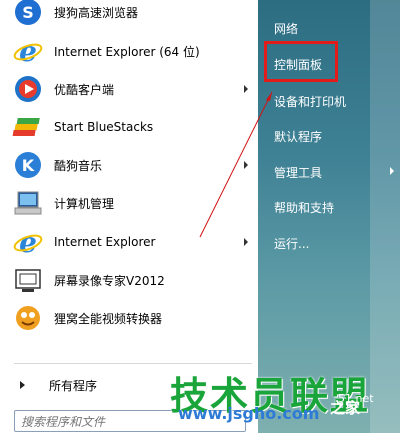 This screenshot has height=433, width=400. What do you see at coordinates (28, 89) in the screenshot?
I see `youku-icon` at bounding box center [28, 89].